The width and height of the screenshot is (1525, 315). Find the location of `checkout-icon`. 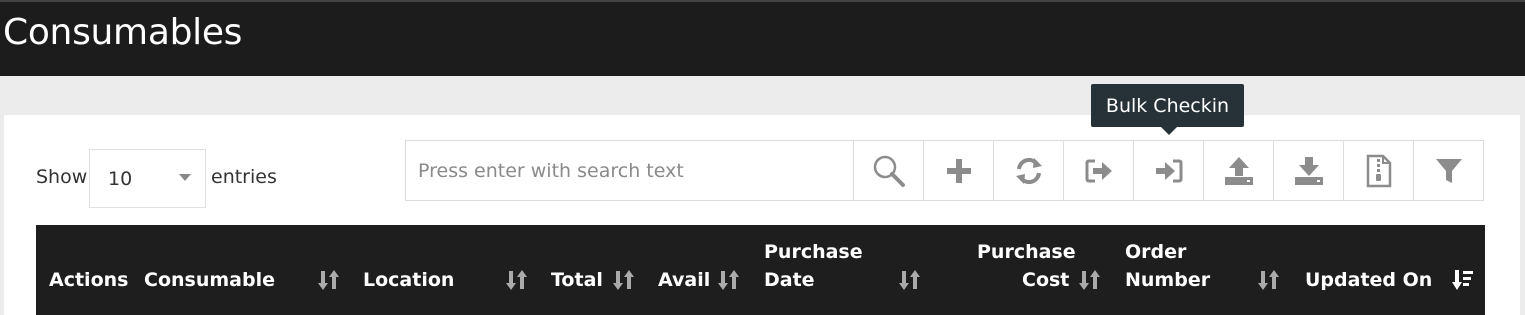

checkout-icon is located at coordinates (1098, 170).